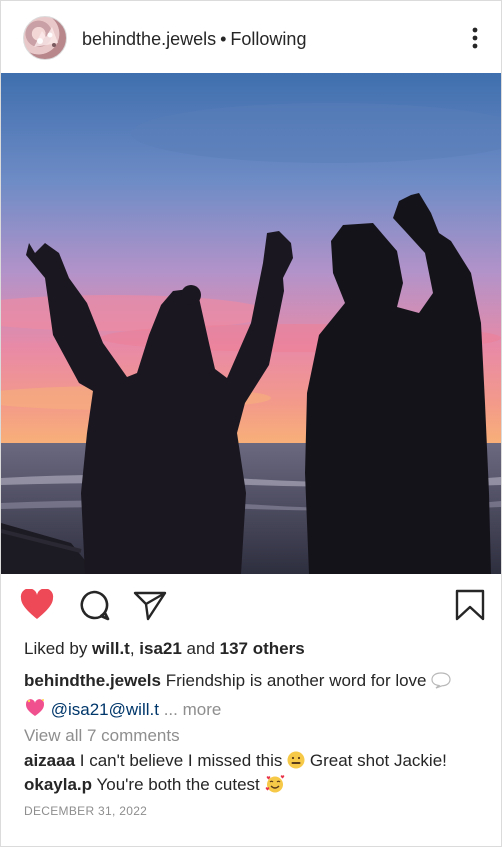  Describe the element at coordinates (45, 38) in the screenshot. I see `avatar` at that location.